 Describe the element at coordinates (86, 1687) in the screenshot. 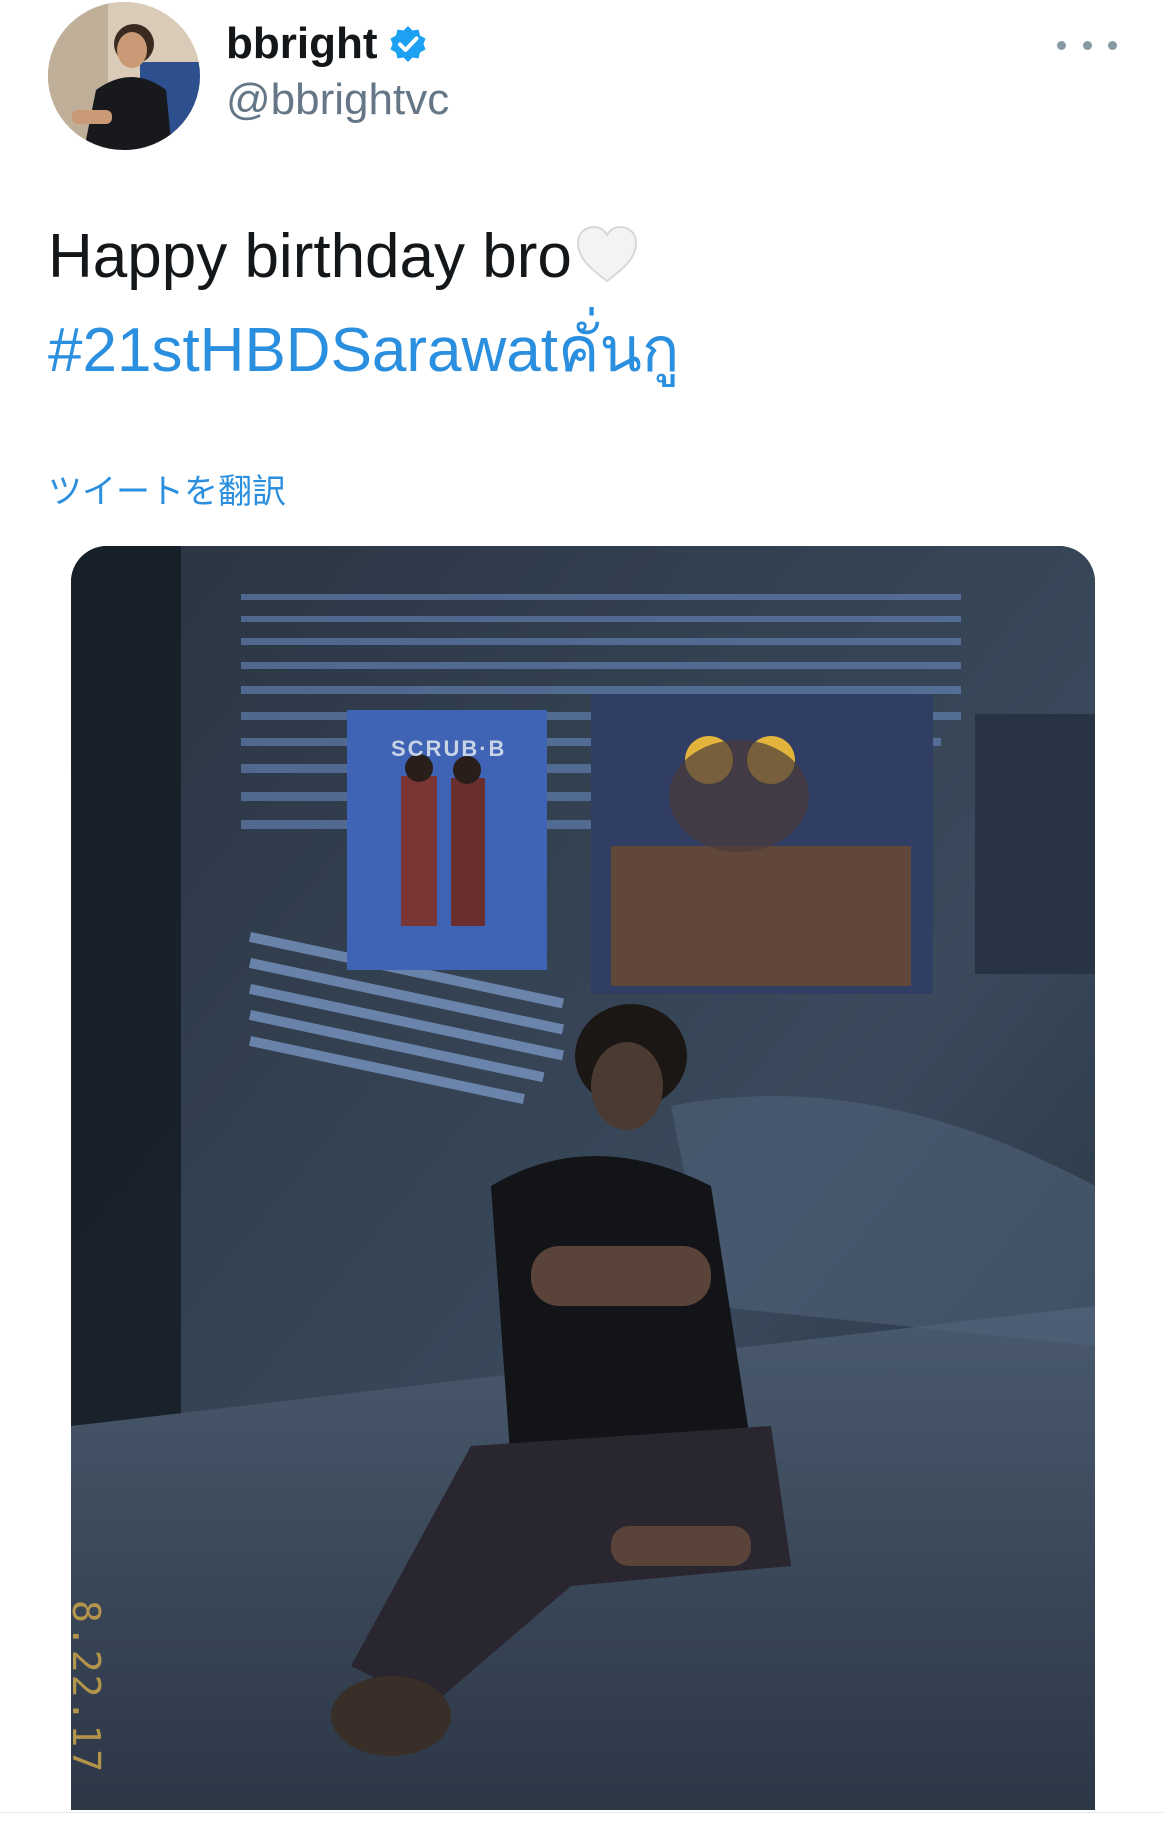

I see `photo-date-stamp: 8.22.17` at that location.